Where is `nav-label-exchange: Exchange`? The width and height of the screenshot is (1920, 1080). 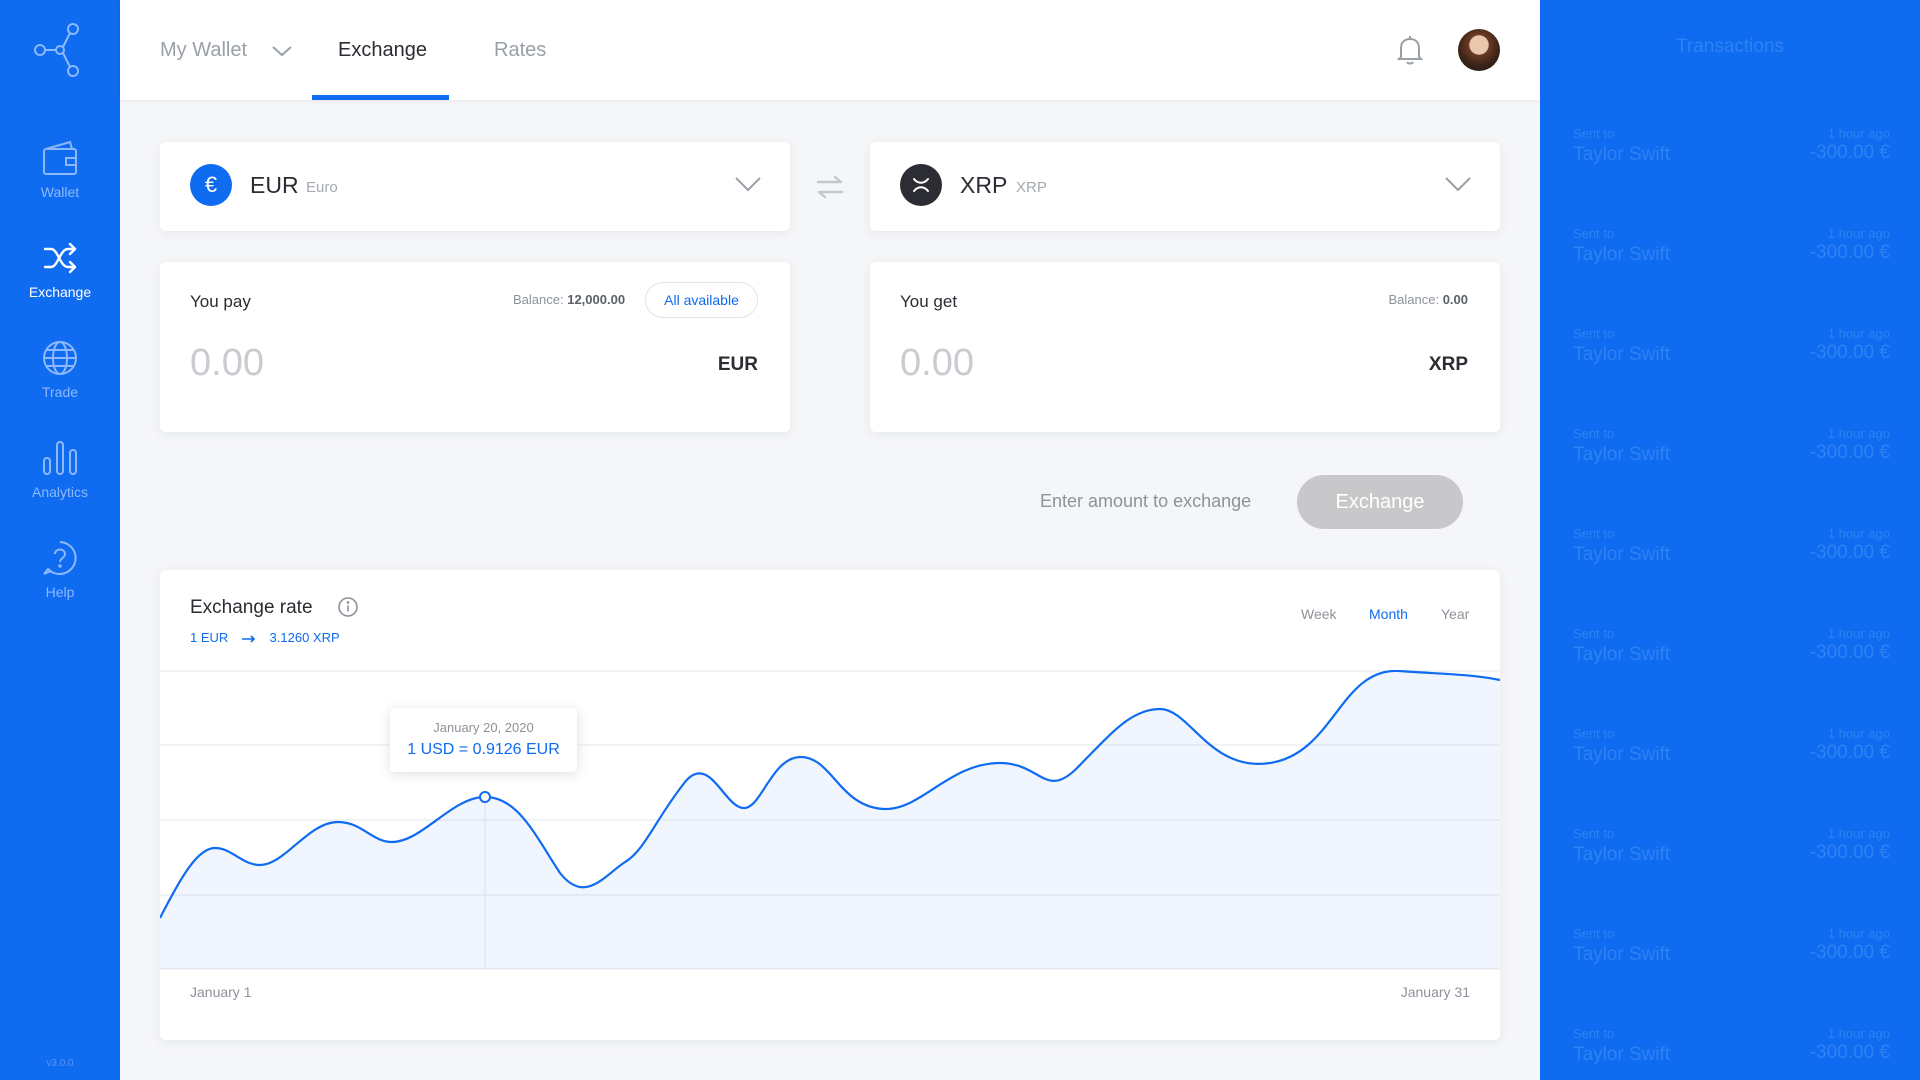
nav-label-exchange: Exchange is located at coordinates (60, 292).